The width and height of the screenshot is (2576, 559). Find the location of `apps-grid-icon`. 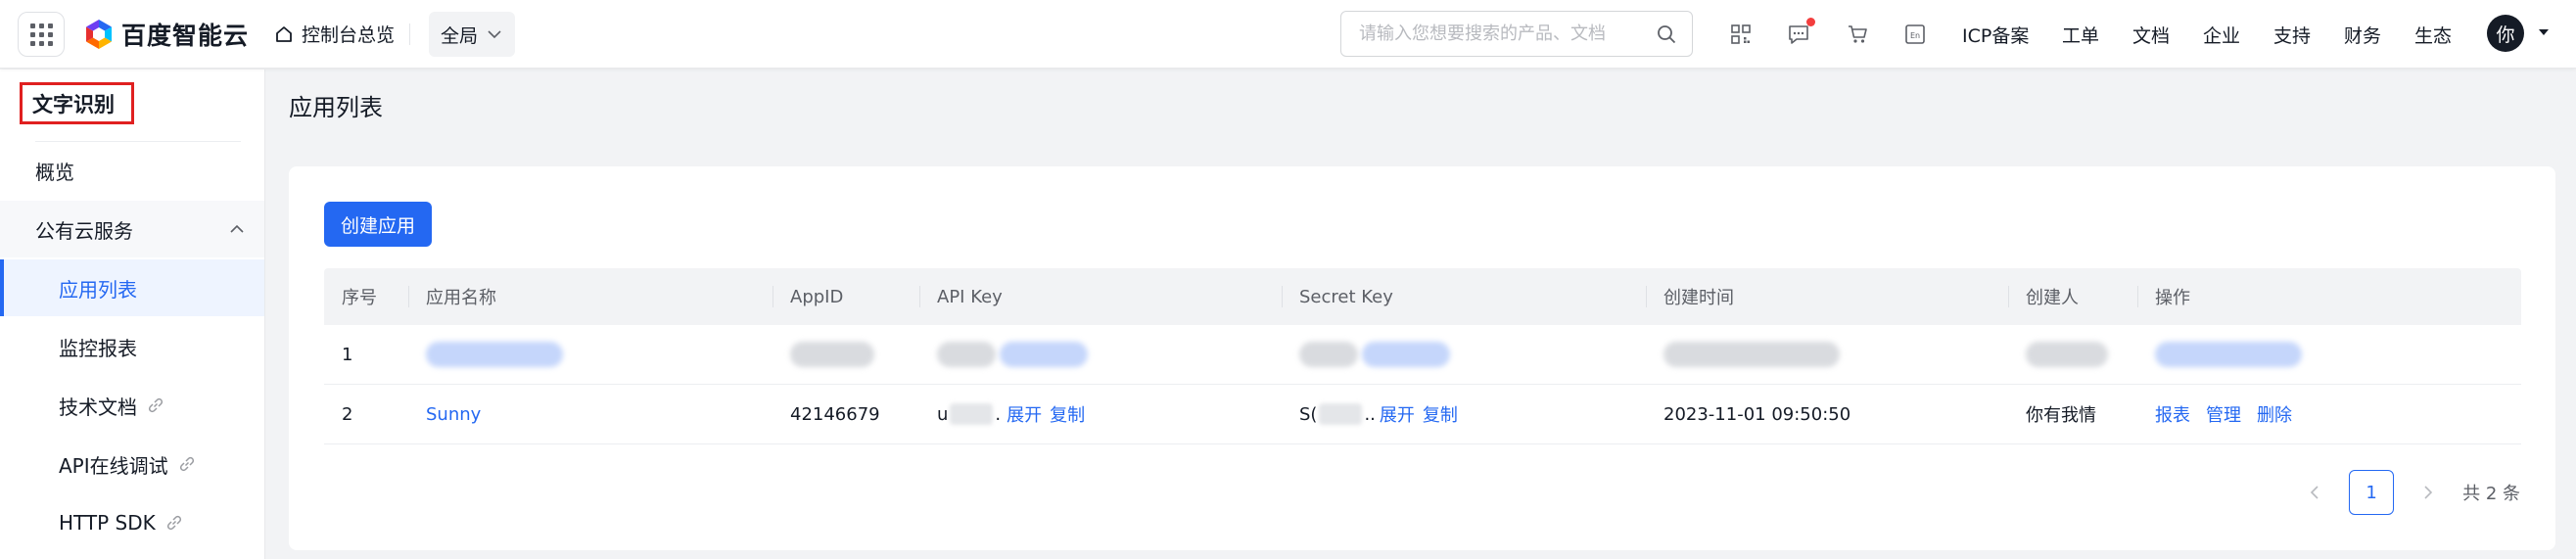

apps-grid-icon is located at coordinates (41, 34).